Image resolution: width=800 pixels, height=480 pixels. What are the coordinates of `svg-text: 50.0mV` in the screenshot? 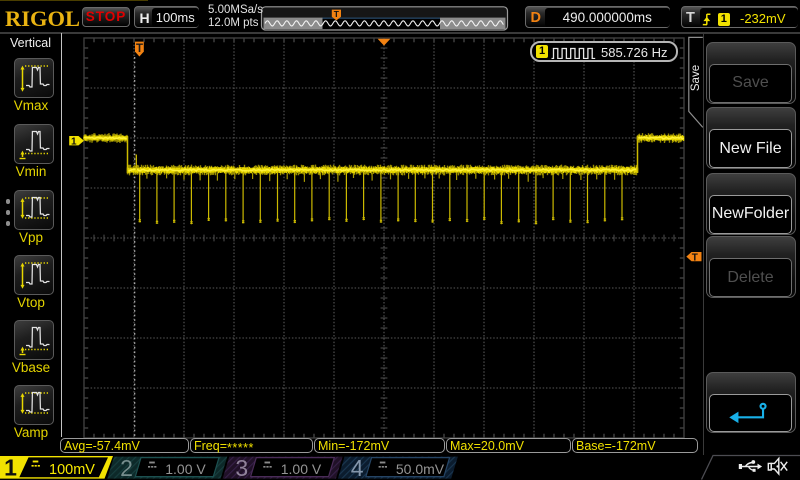 It's located at (420, 469).